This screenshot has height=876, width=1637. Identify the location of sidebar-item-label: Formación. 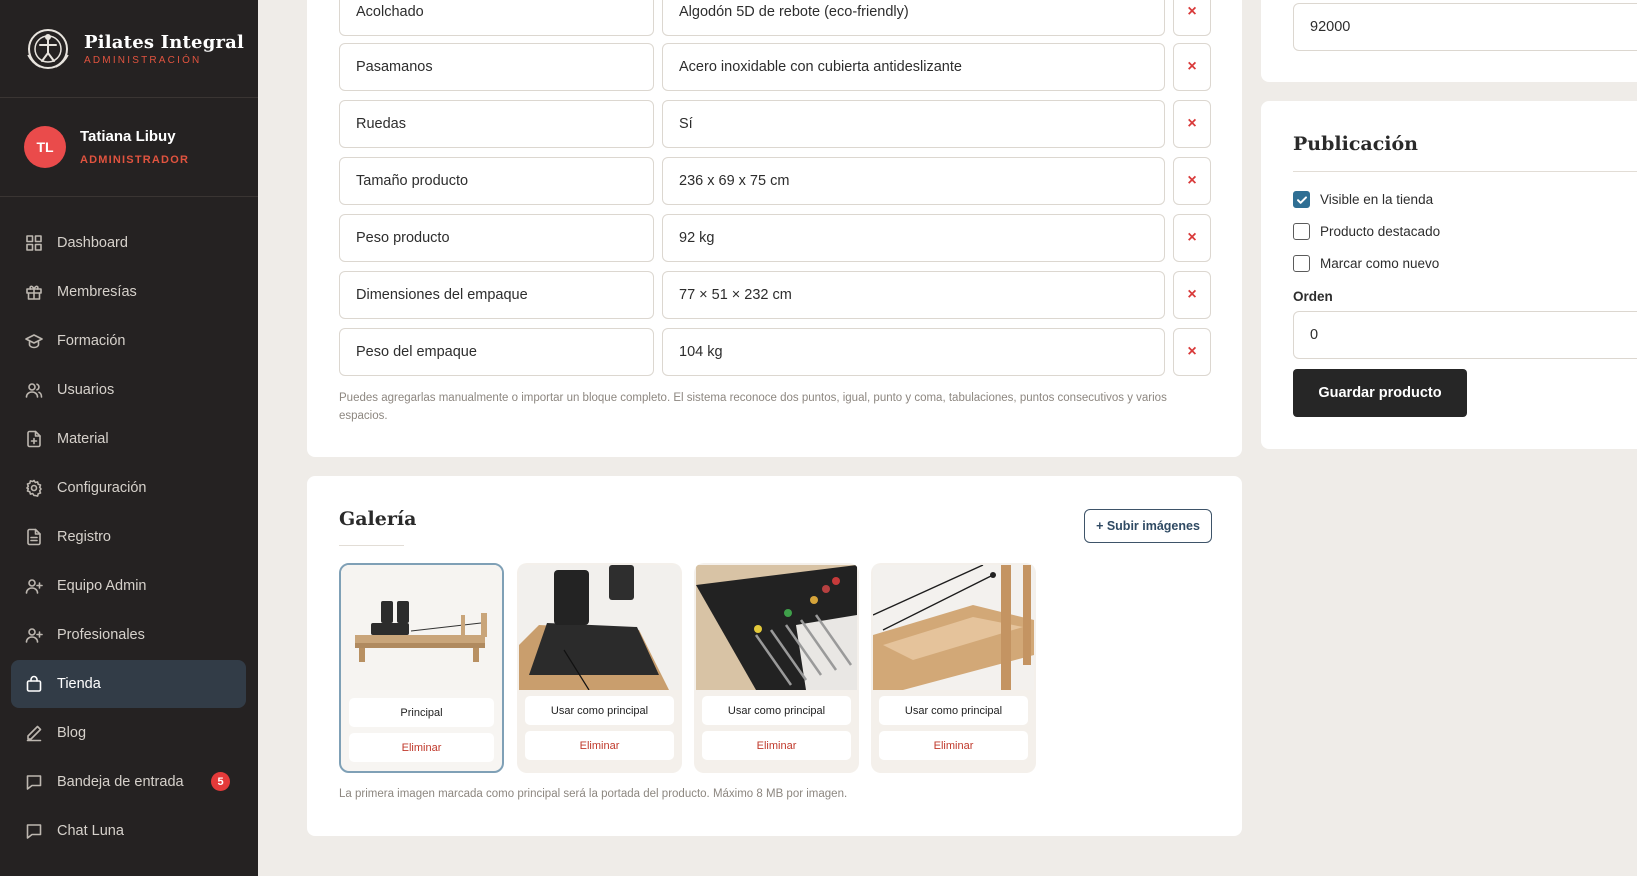
(91, 341).